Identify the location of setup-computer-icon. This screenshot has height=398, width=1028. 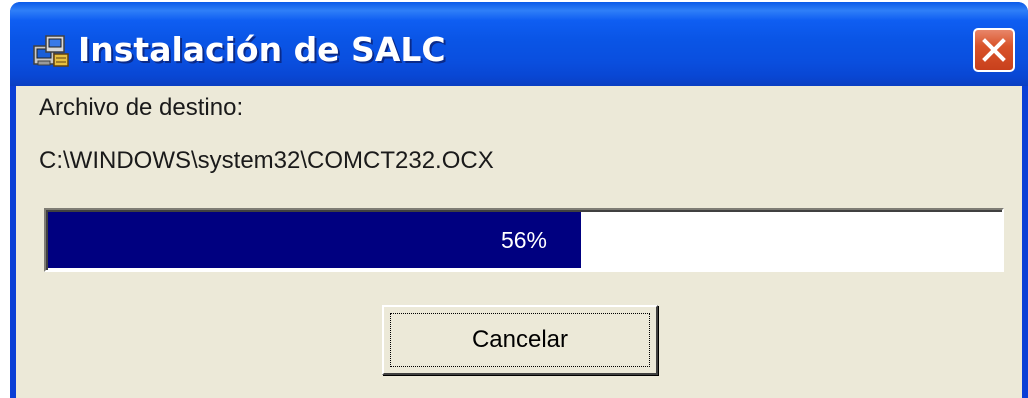
(51, 51).